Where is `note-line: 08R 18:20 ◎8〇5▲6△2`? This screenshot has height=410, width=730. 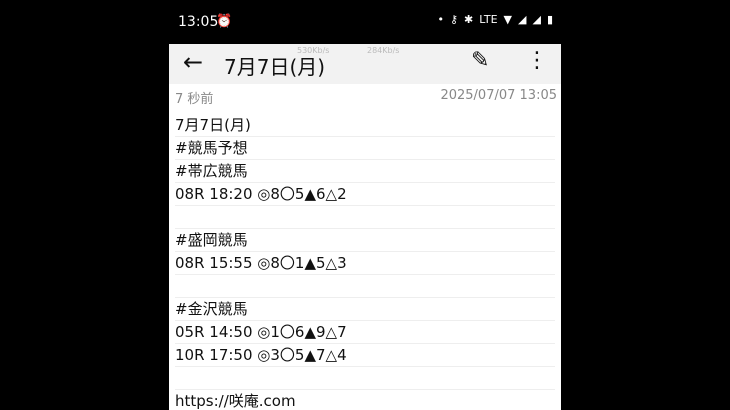
note-line: 08R 18:20 ◎8〇5▲6△2 is located at coordinates (365, 194).